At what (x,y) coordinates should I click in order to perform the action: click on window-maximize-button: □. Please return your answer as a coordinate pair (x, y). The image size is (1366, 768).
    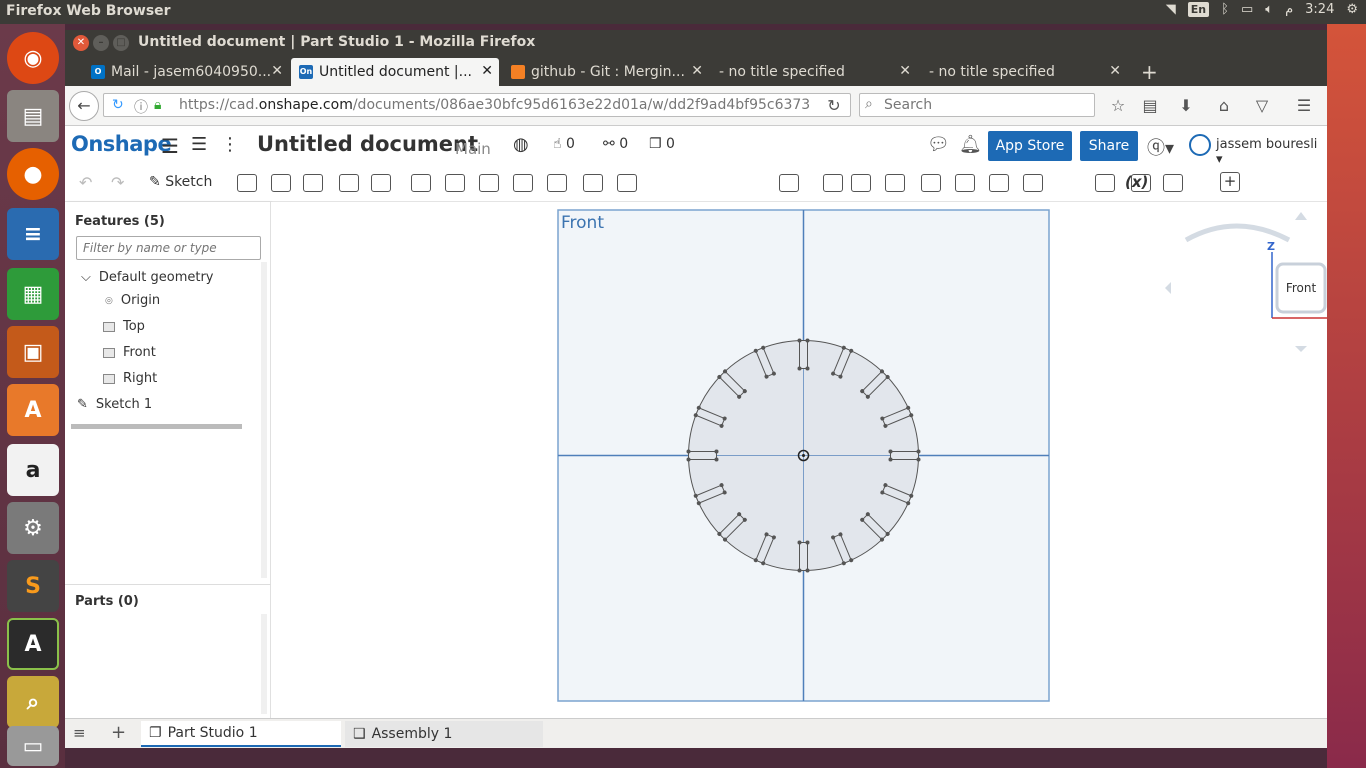
    Looking at the image, I should click on (121, 43).